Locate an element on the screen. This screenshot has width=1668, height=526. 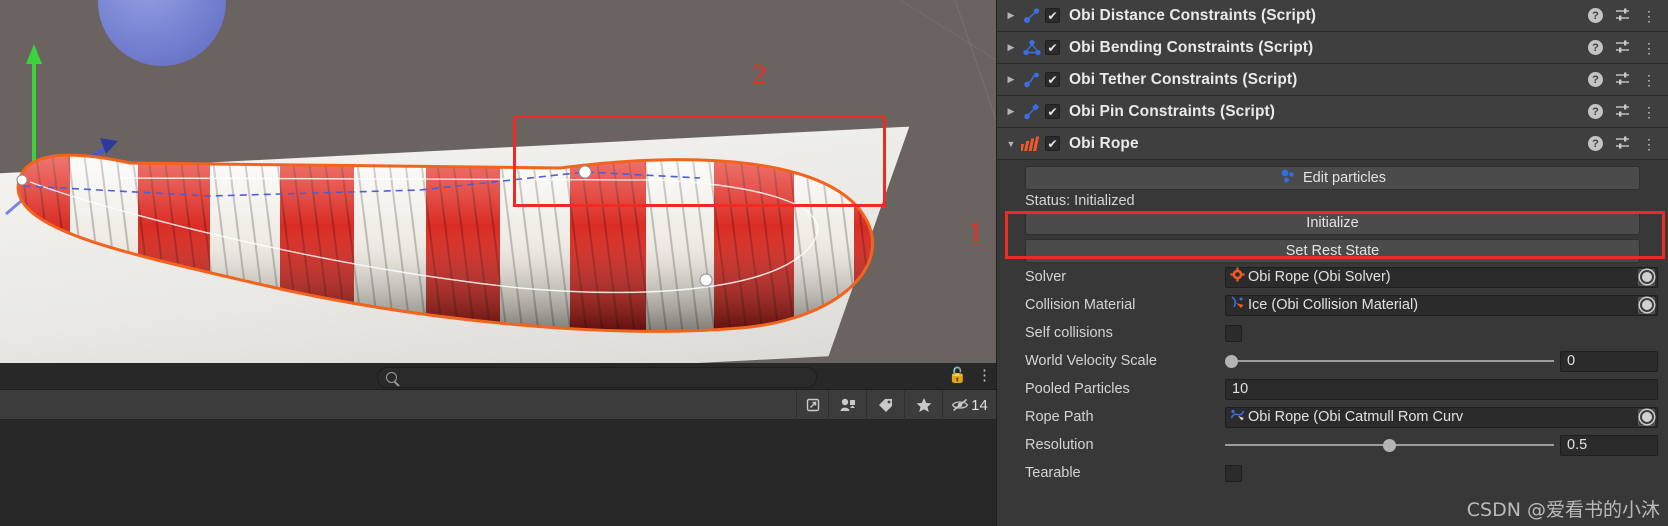
status-label: Status: Initialized is located at coordinates (1080, 201).